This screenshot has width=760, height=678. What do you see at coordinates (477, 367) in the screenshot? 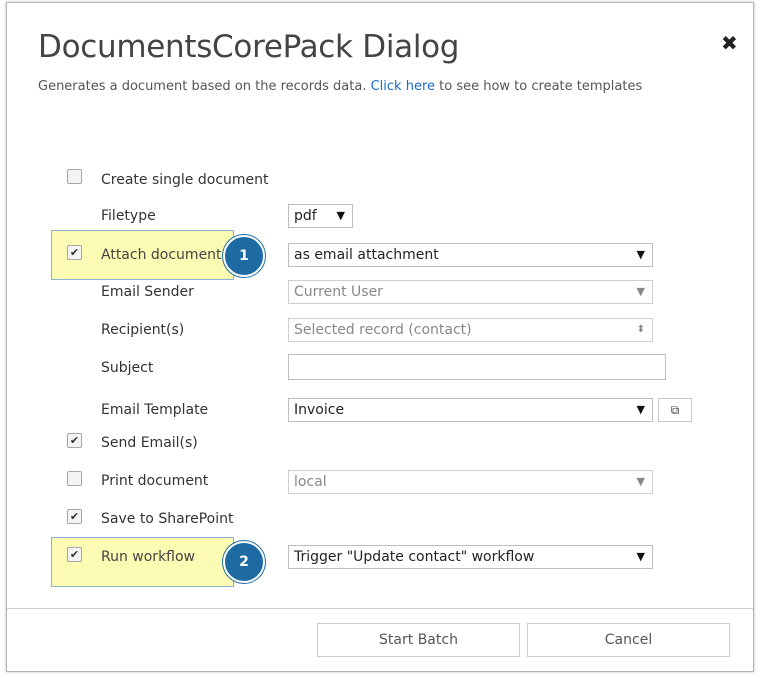
I see `subject-input` at bounding box center [477, 367].